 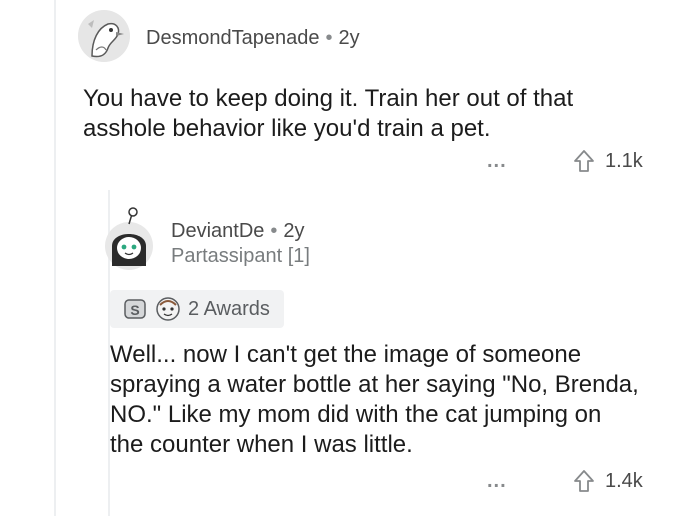 I want to click on svg-text: S, so click(x=134, y=310).